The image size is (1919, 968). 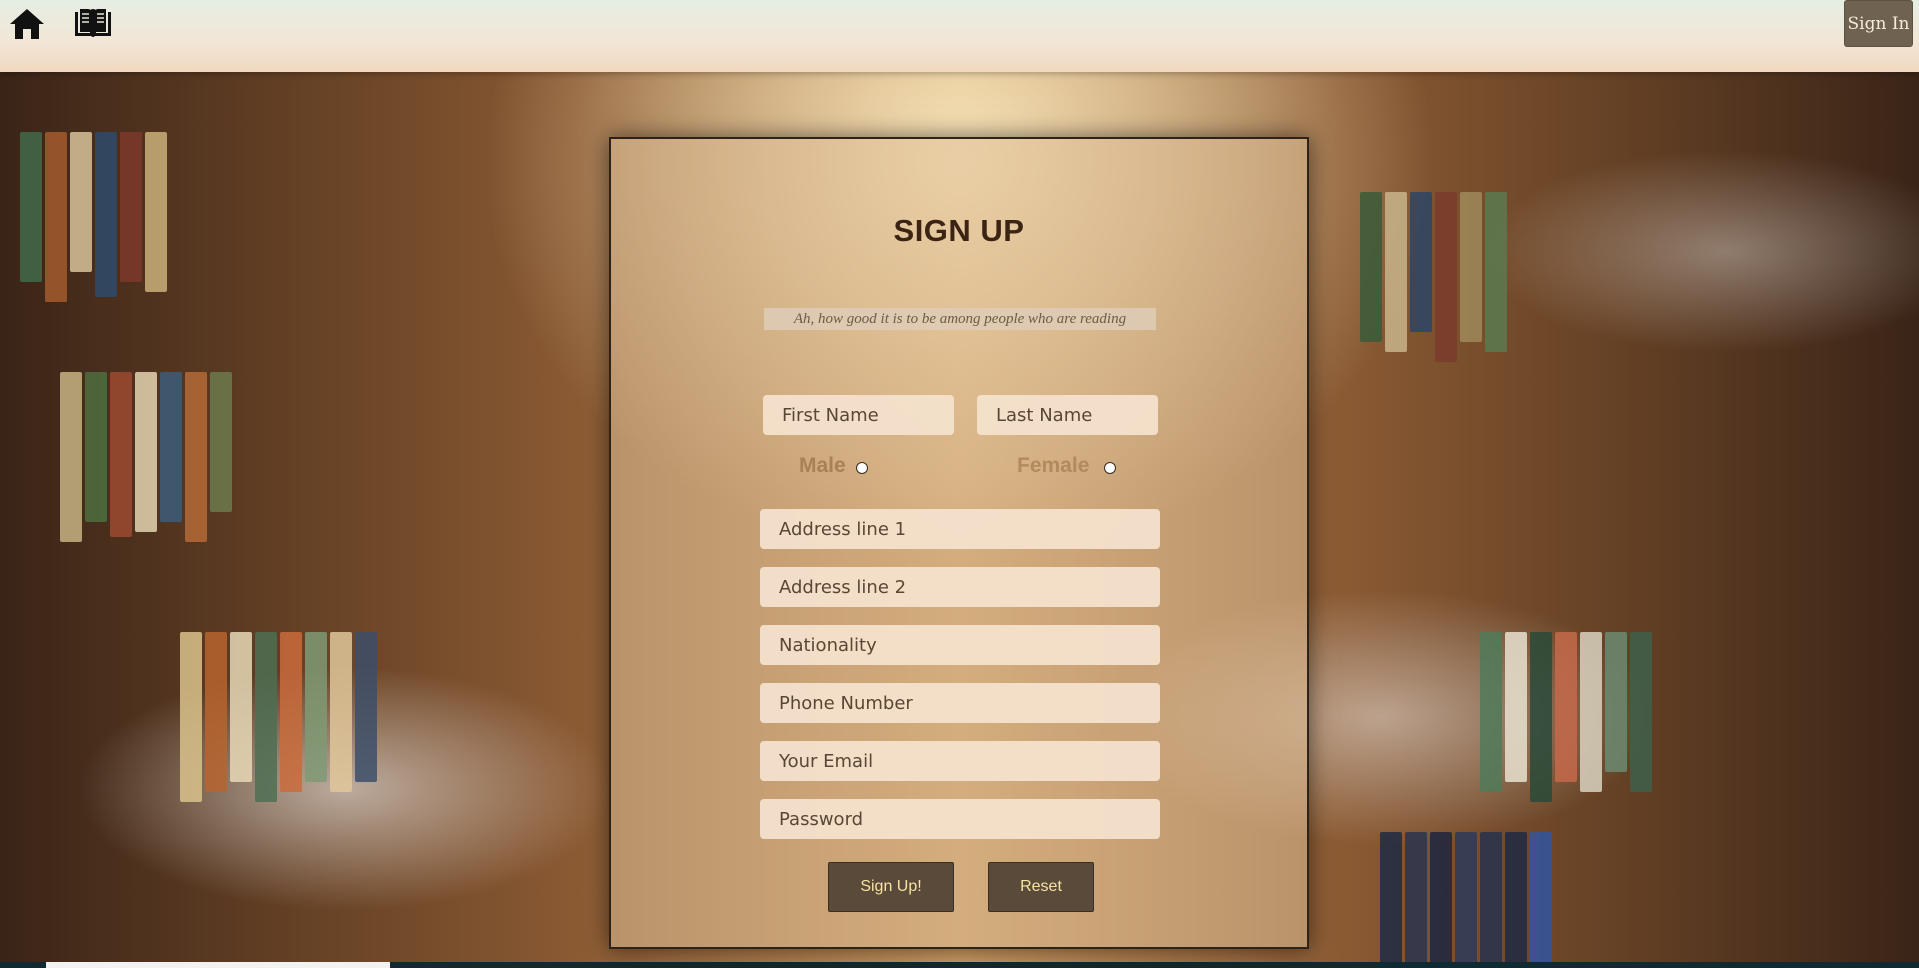 What do you see at coordinates (959, 230) in the screenshot?
I see `page-title: SIGN UP` at bounding box center [959, 230].